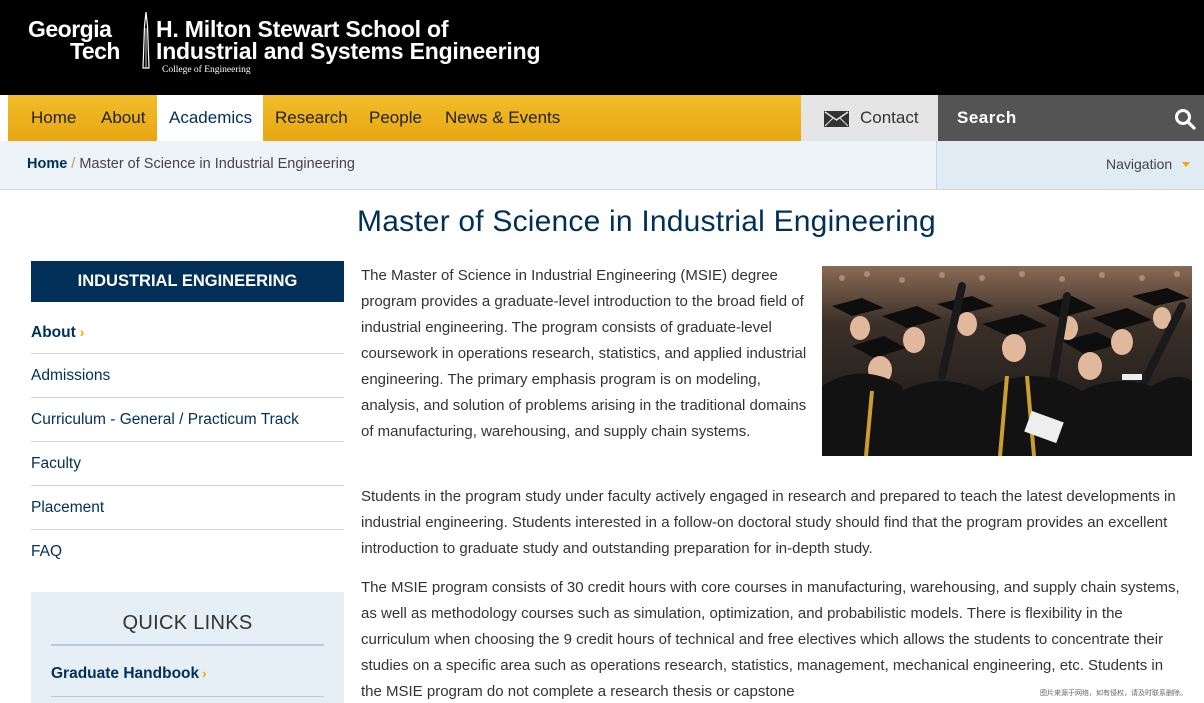 The height and width of the screenshot is (703, 1204). I want to click on search-box: Search, so click(1071, 118).